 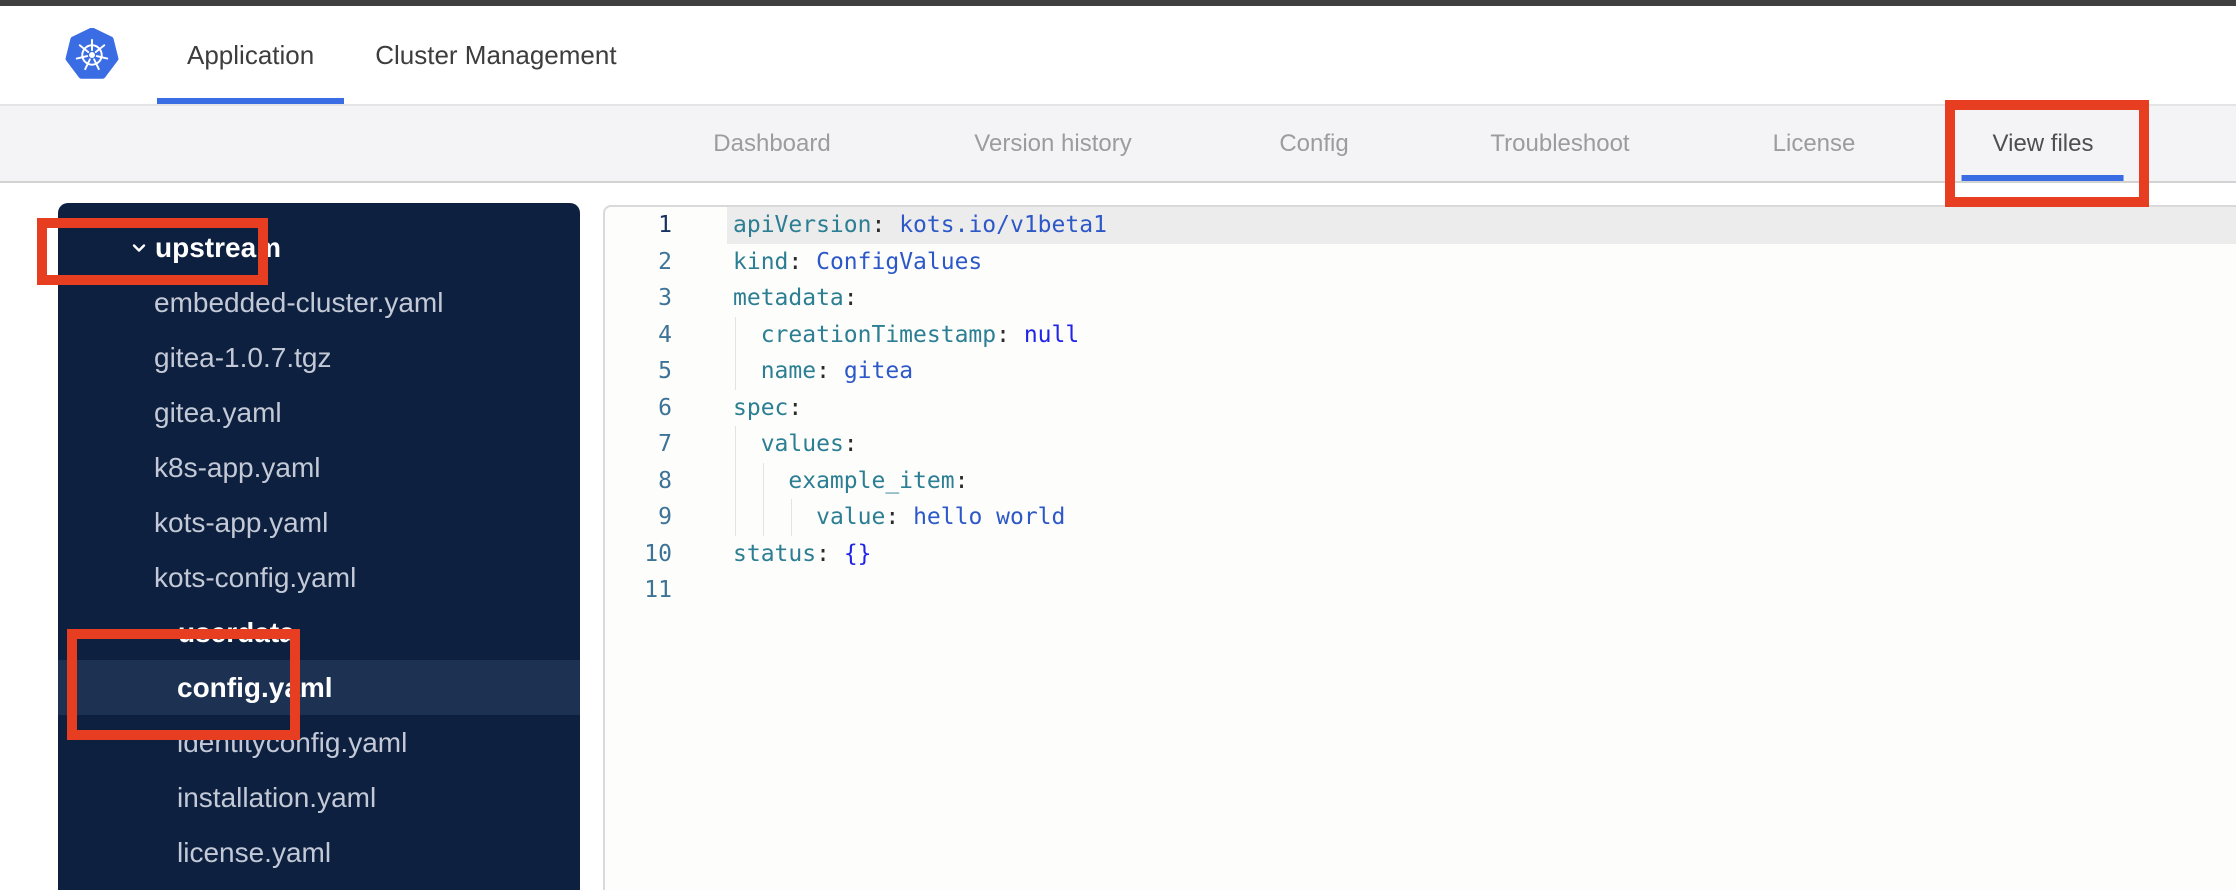 I want to click on tab-version-history: Version history, so click(x=1052, y=143).